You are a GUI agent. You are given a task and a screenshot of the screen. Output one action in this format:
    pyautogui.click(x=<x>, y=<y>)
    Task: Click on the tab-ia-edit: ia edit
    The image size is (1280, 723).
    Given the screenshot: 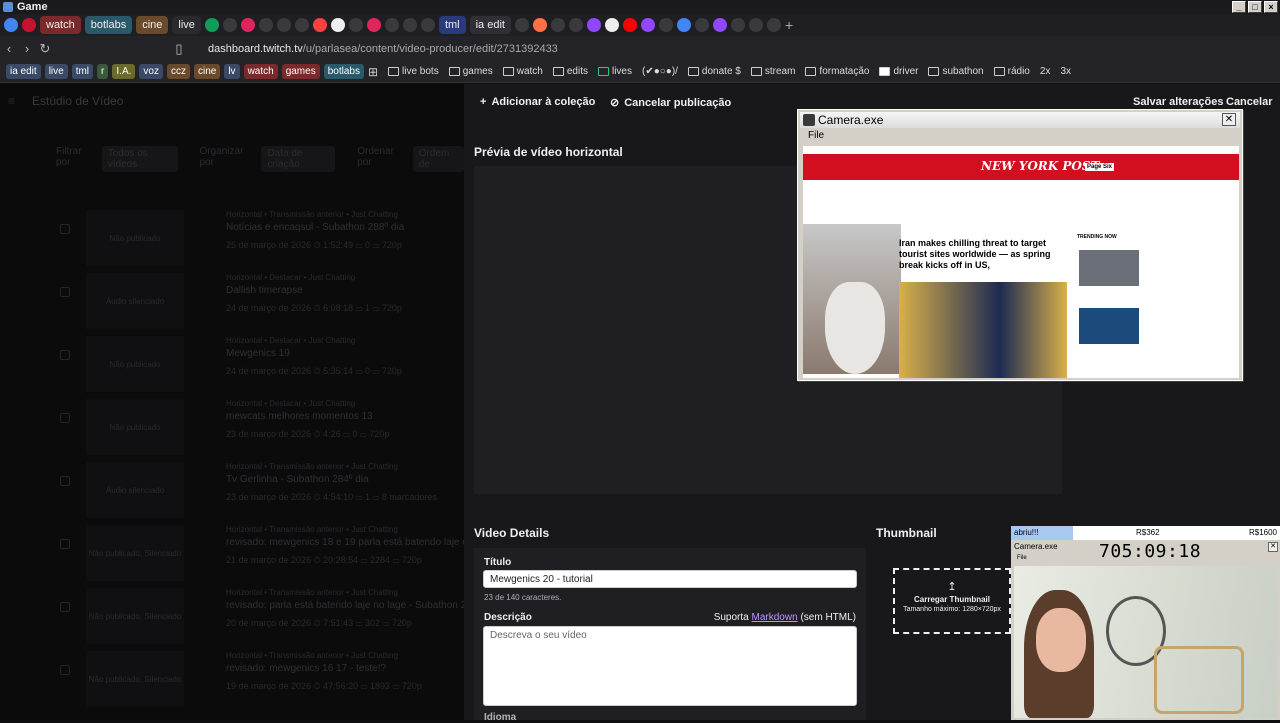 What is the action you would take?
    pyautogui.click(x=490, y=25)
    